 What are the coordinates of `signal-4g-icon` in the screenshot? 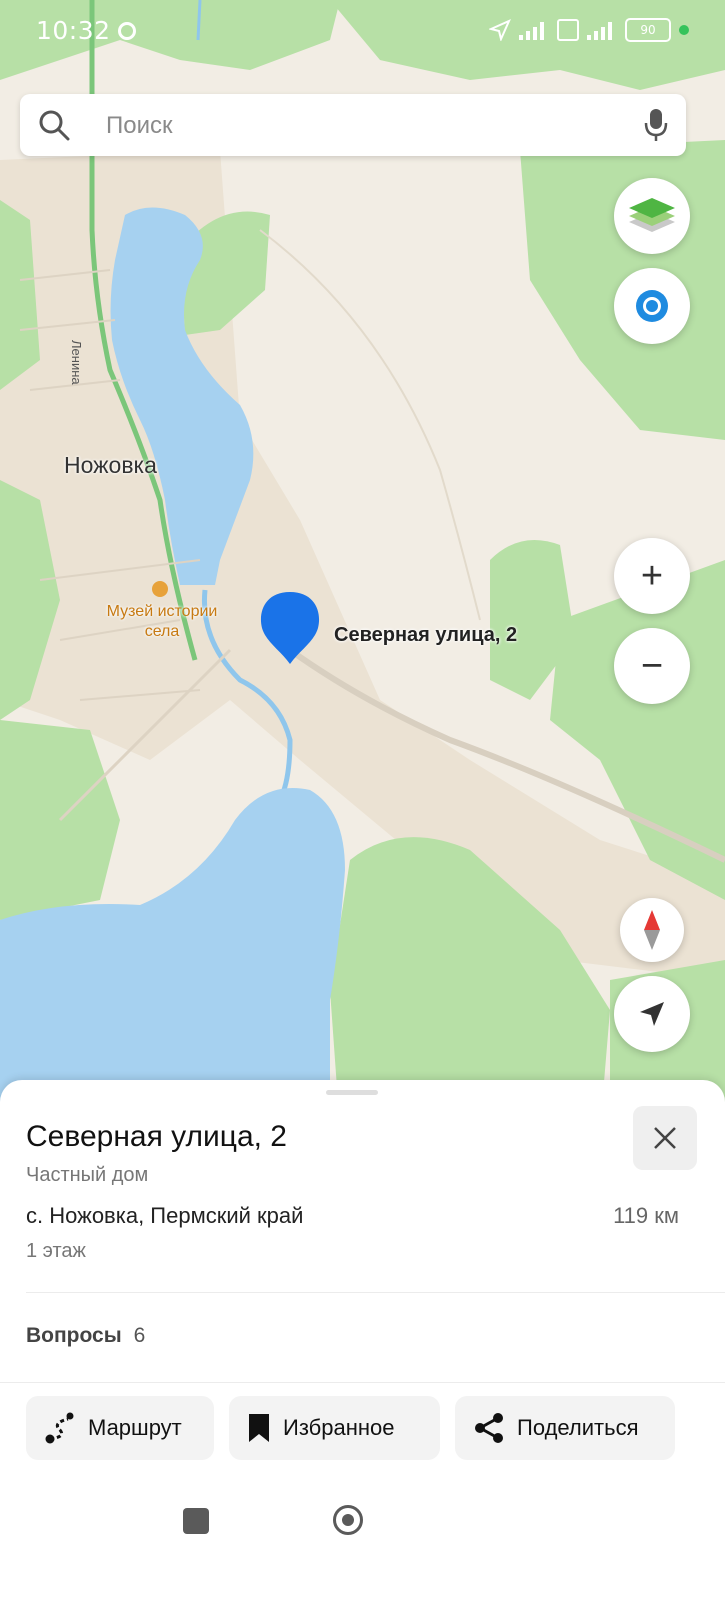 It's located at (602, 30).